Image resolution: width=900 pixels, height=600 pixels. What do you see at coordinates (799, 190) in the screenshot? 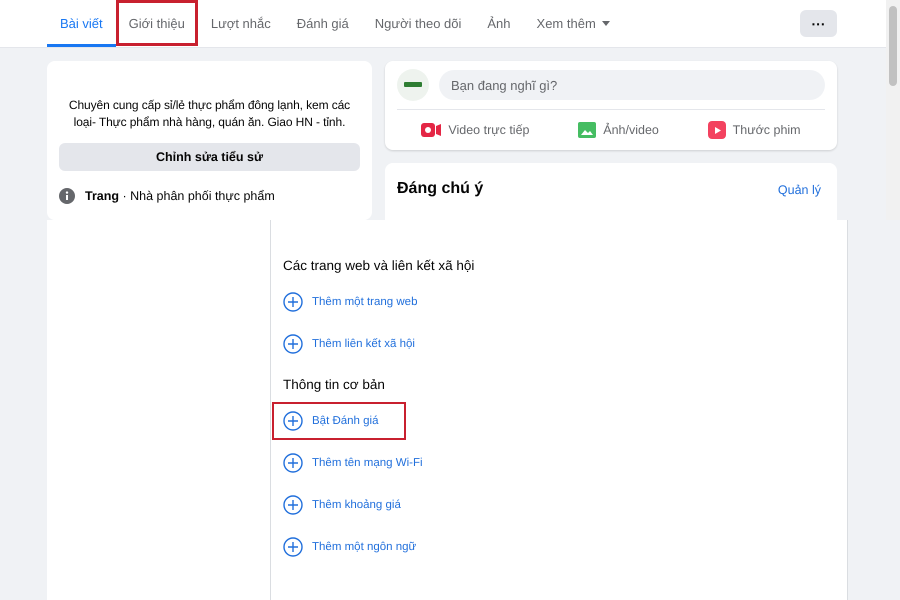
I see `manage-link: Quản lý` at bounding box center [799, 190].